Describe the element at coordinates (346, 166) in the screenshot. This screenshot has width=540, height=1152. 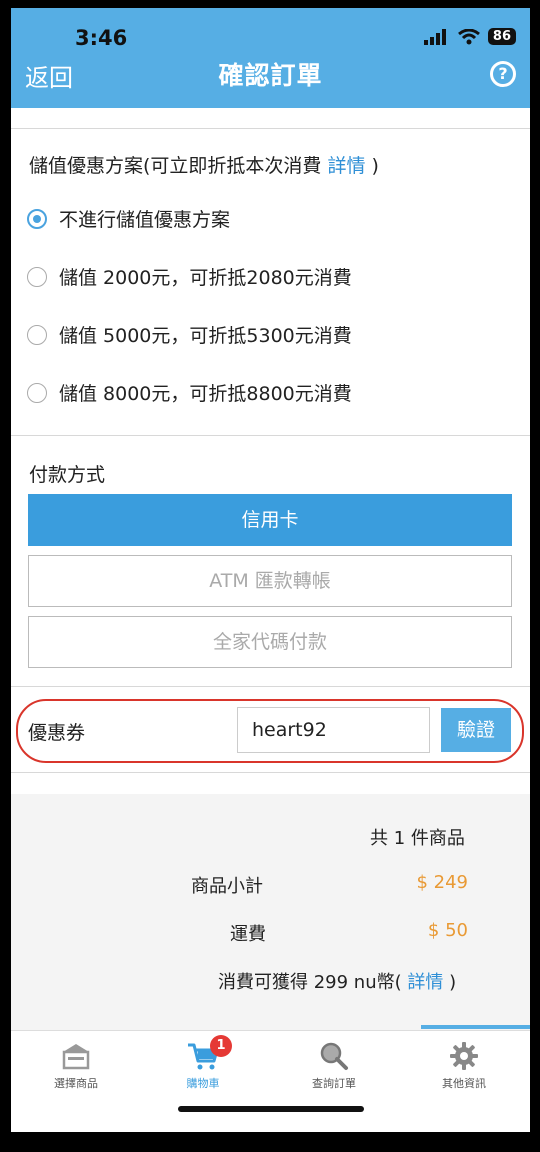
I see `stored-value-details-link: 詳情` at that location.